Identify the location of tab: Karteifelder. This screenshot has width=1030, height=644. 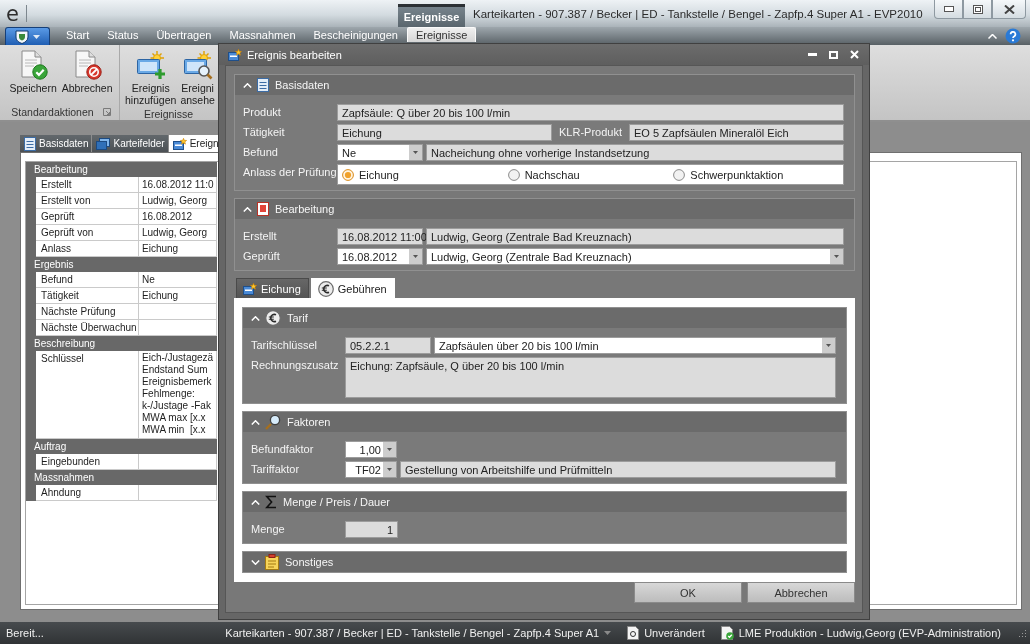
(130, 143).